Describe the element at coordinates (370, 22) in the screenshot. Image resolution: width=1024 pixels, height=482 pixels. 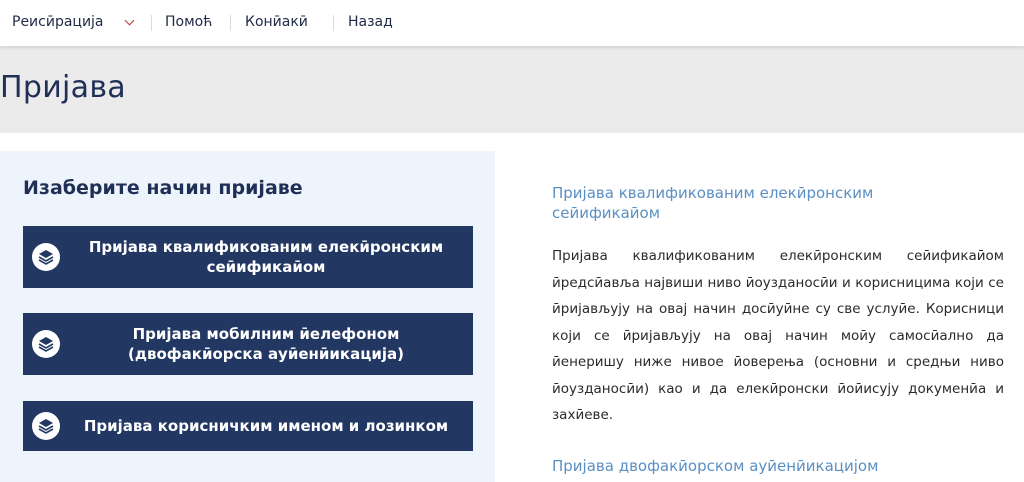
I see `nav-item-back: Назад` at that location.